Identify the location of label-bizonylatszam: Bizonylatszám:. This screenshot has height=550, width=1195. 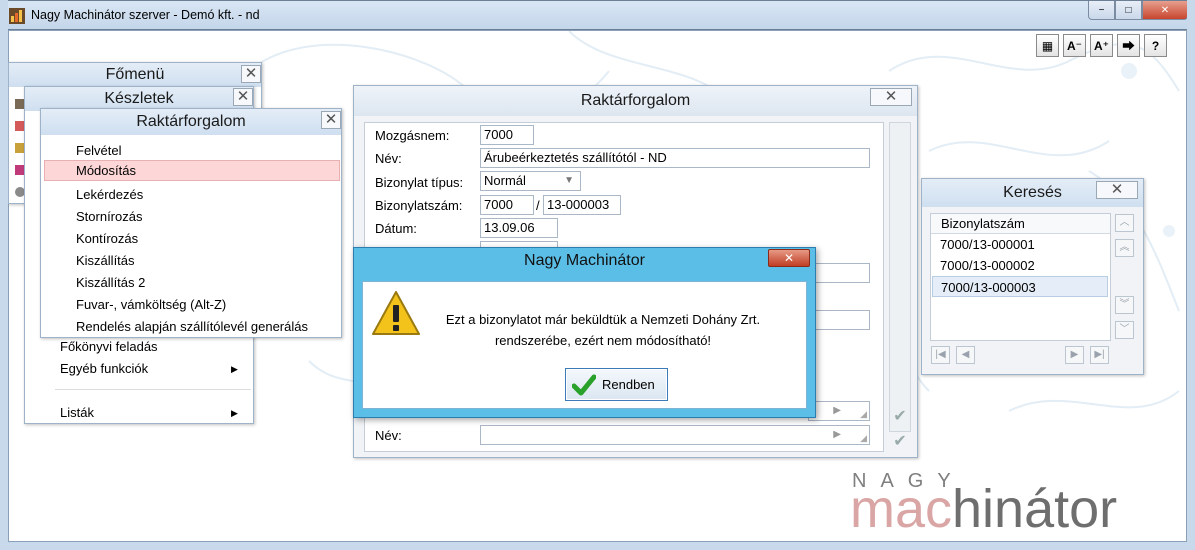
(419, 205).